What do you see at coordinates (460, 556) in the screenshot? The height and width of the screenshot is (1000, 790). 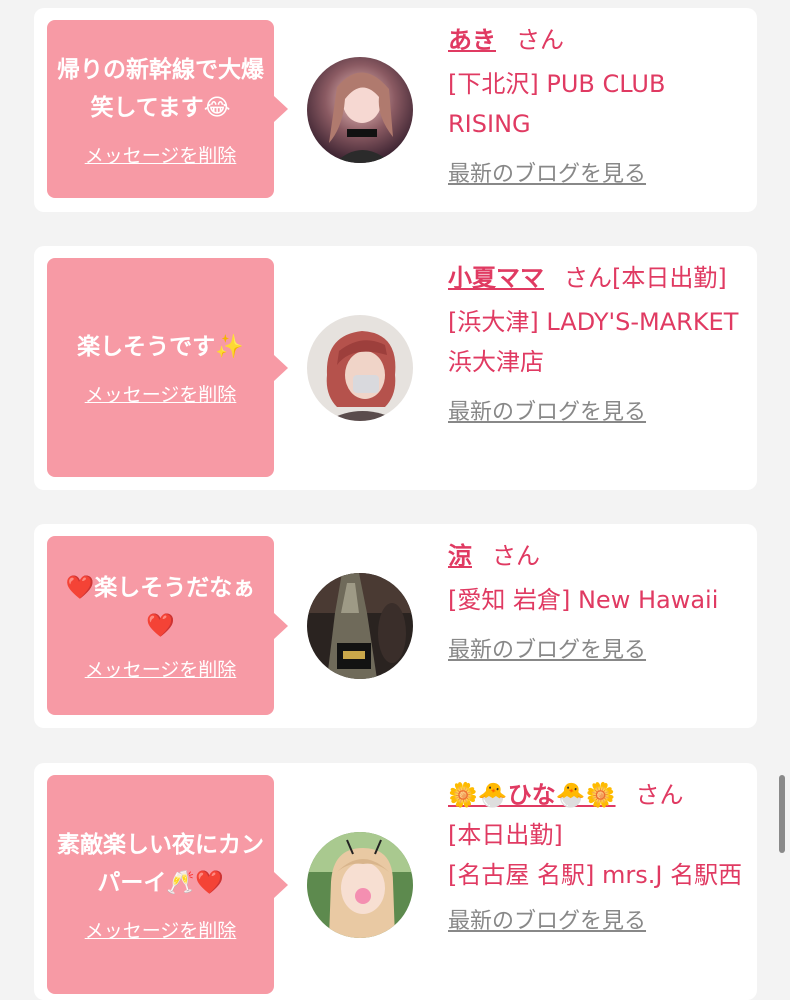 I see `sender-name-link: 涼` at bounding box center [460, 556].